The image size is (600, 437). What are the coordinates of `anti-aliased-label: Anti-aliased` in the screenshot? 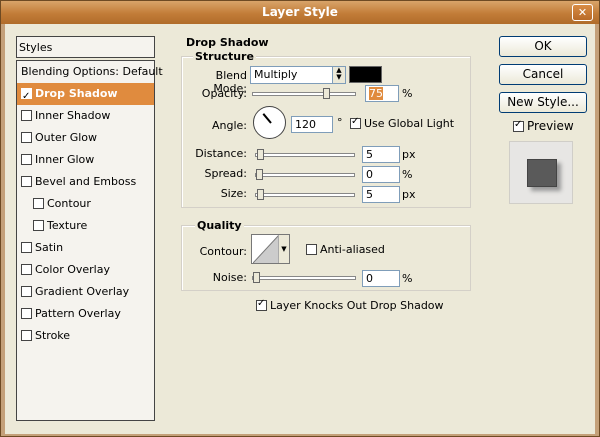 It's located at (352, 249).